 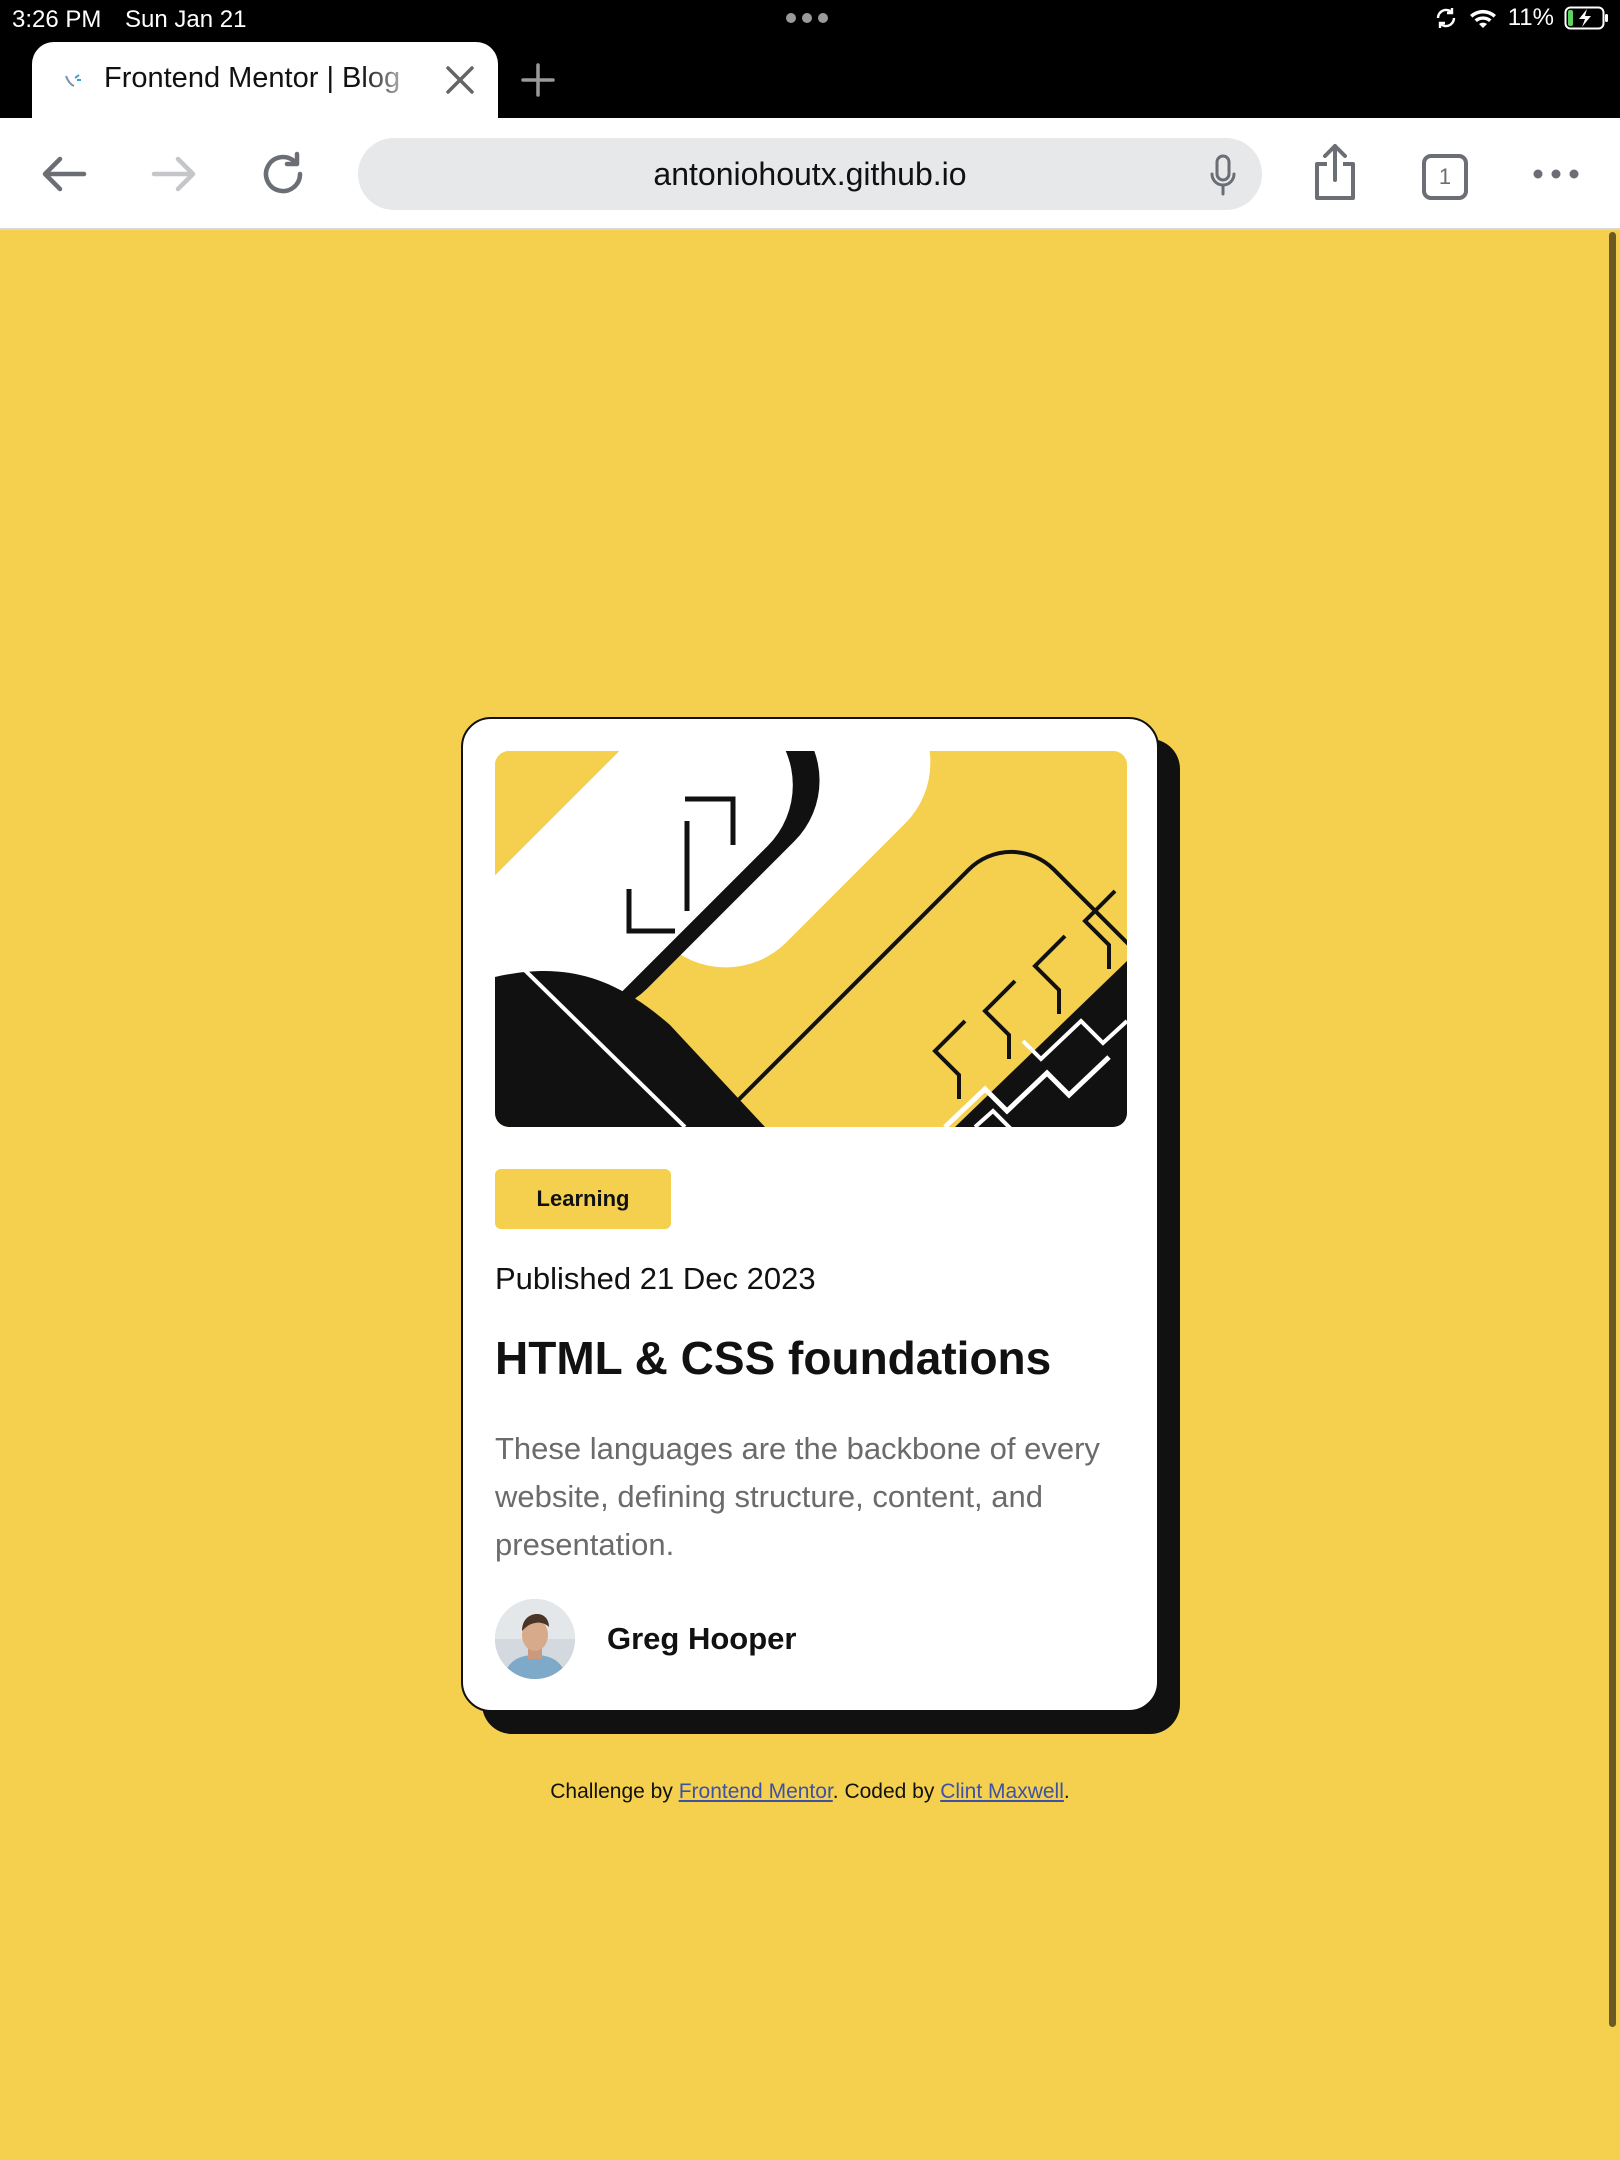 What do you see at coordinates (1482, 18) in the screenshot?
I see `wifi-icon` at bounding box center [1482, 18].